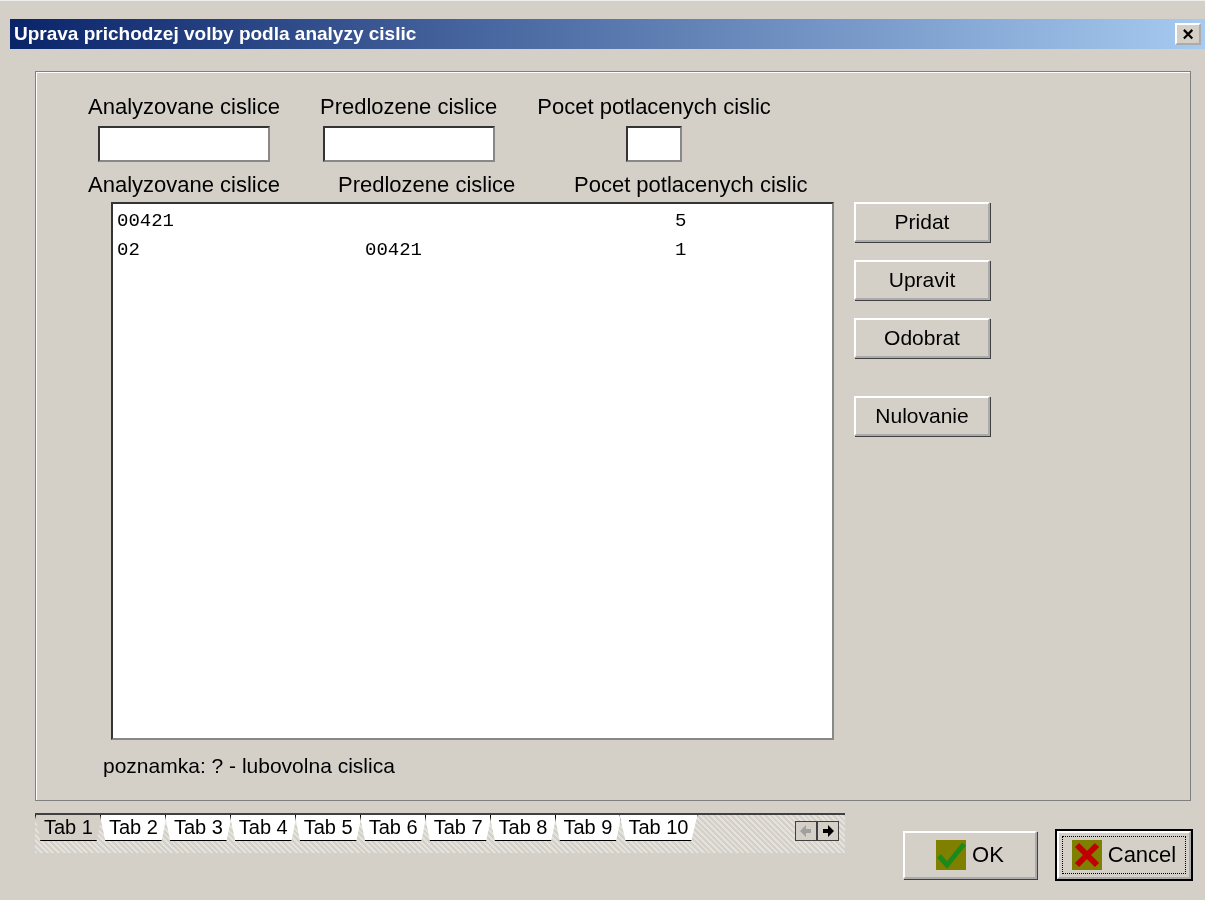  I want to click on note-text: poznamka: ? - lubovolna cislica, so click(249, 766).